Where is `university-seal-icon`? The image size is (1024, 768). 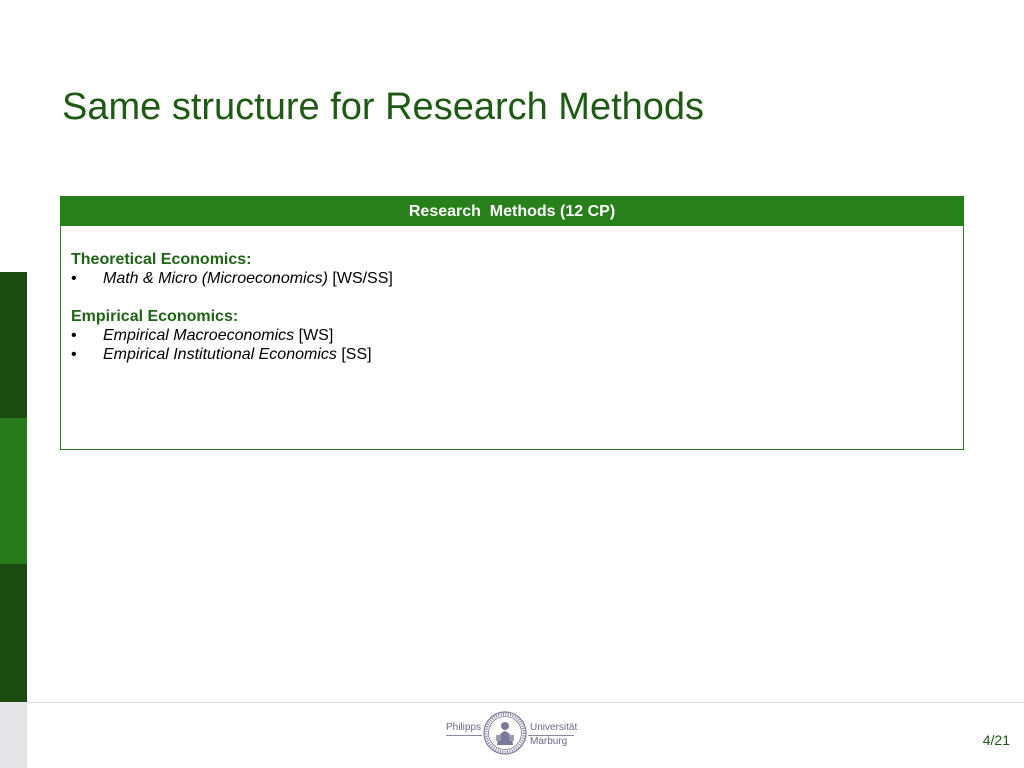 university-seal-icon is located at coordinates (505, 733).